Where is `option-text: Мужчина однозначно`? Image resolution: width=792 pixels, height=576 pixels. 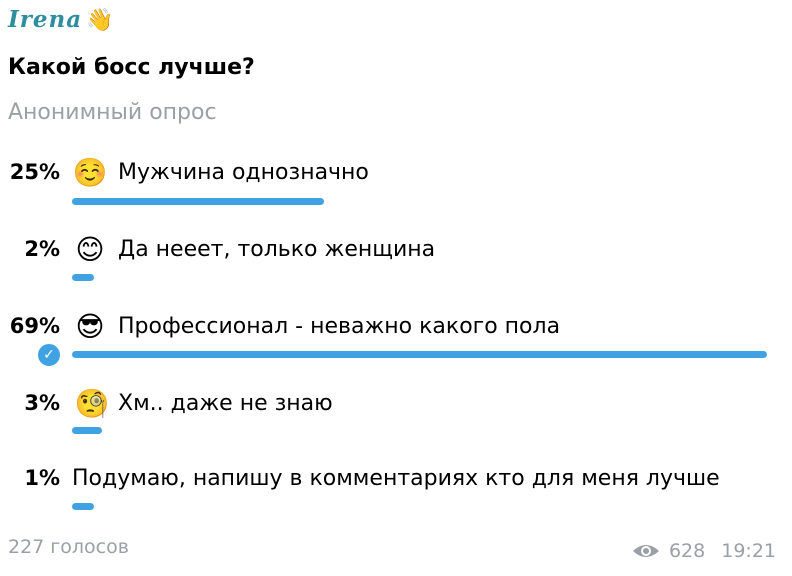 option-text: Мужчина однозначно is located at coordinates (243, 172).